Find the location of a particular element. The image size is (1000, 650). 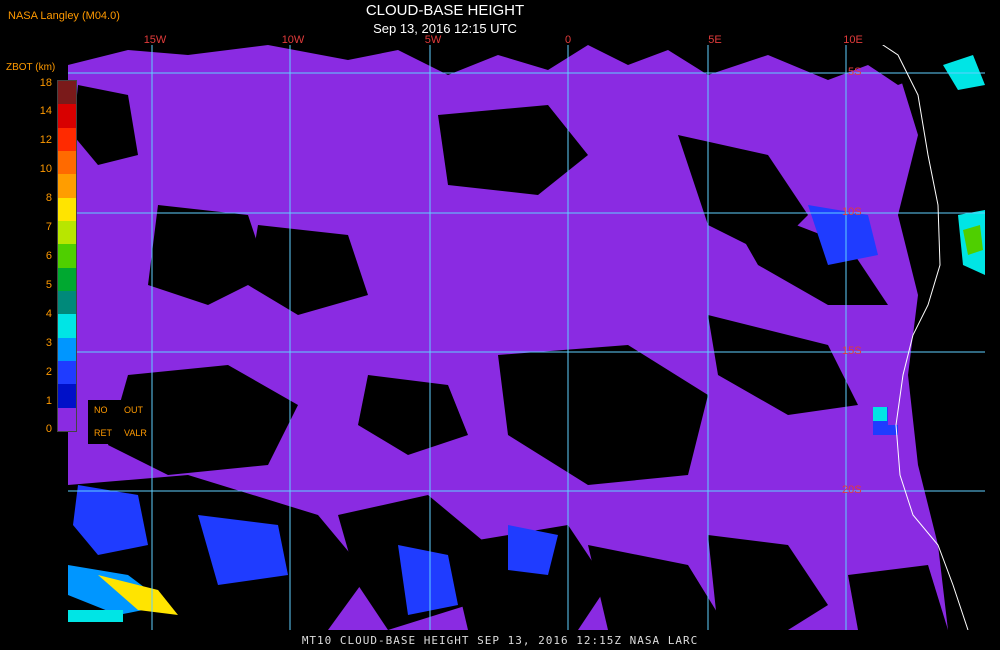

colorbar-tick: 4 is located at coordinates (48, 314).